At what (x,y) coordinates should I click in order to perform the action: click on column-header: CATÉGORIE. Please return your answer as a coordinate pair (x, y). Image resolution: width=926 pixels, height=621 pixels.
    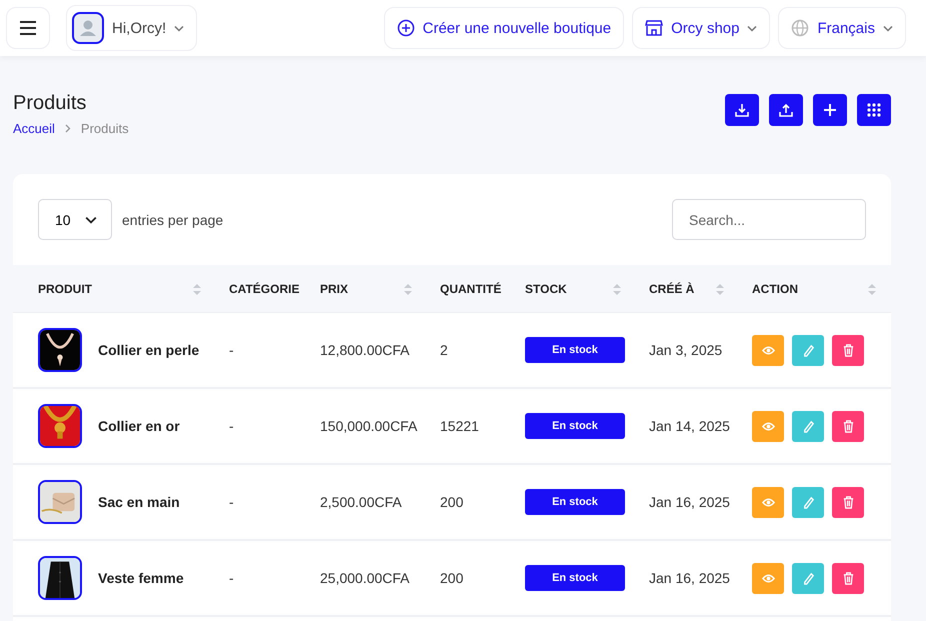
    Looking at the image, I should click on (261, 289).